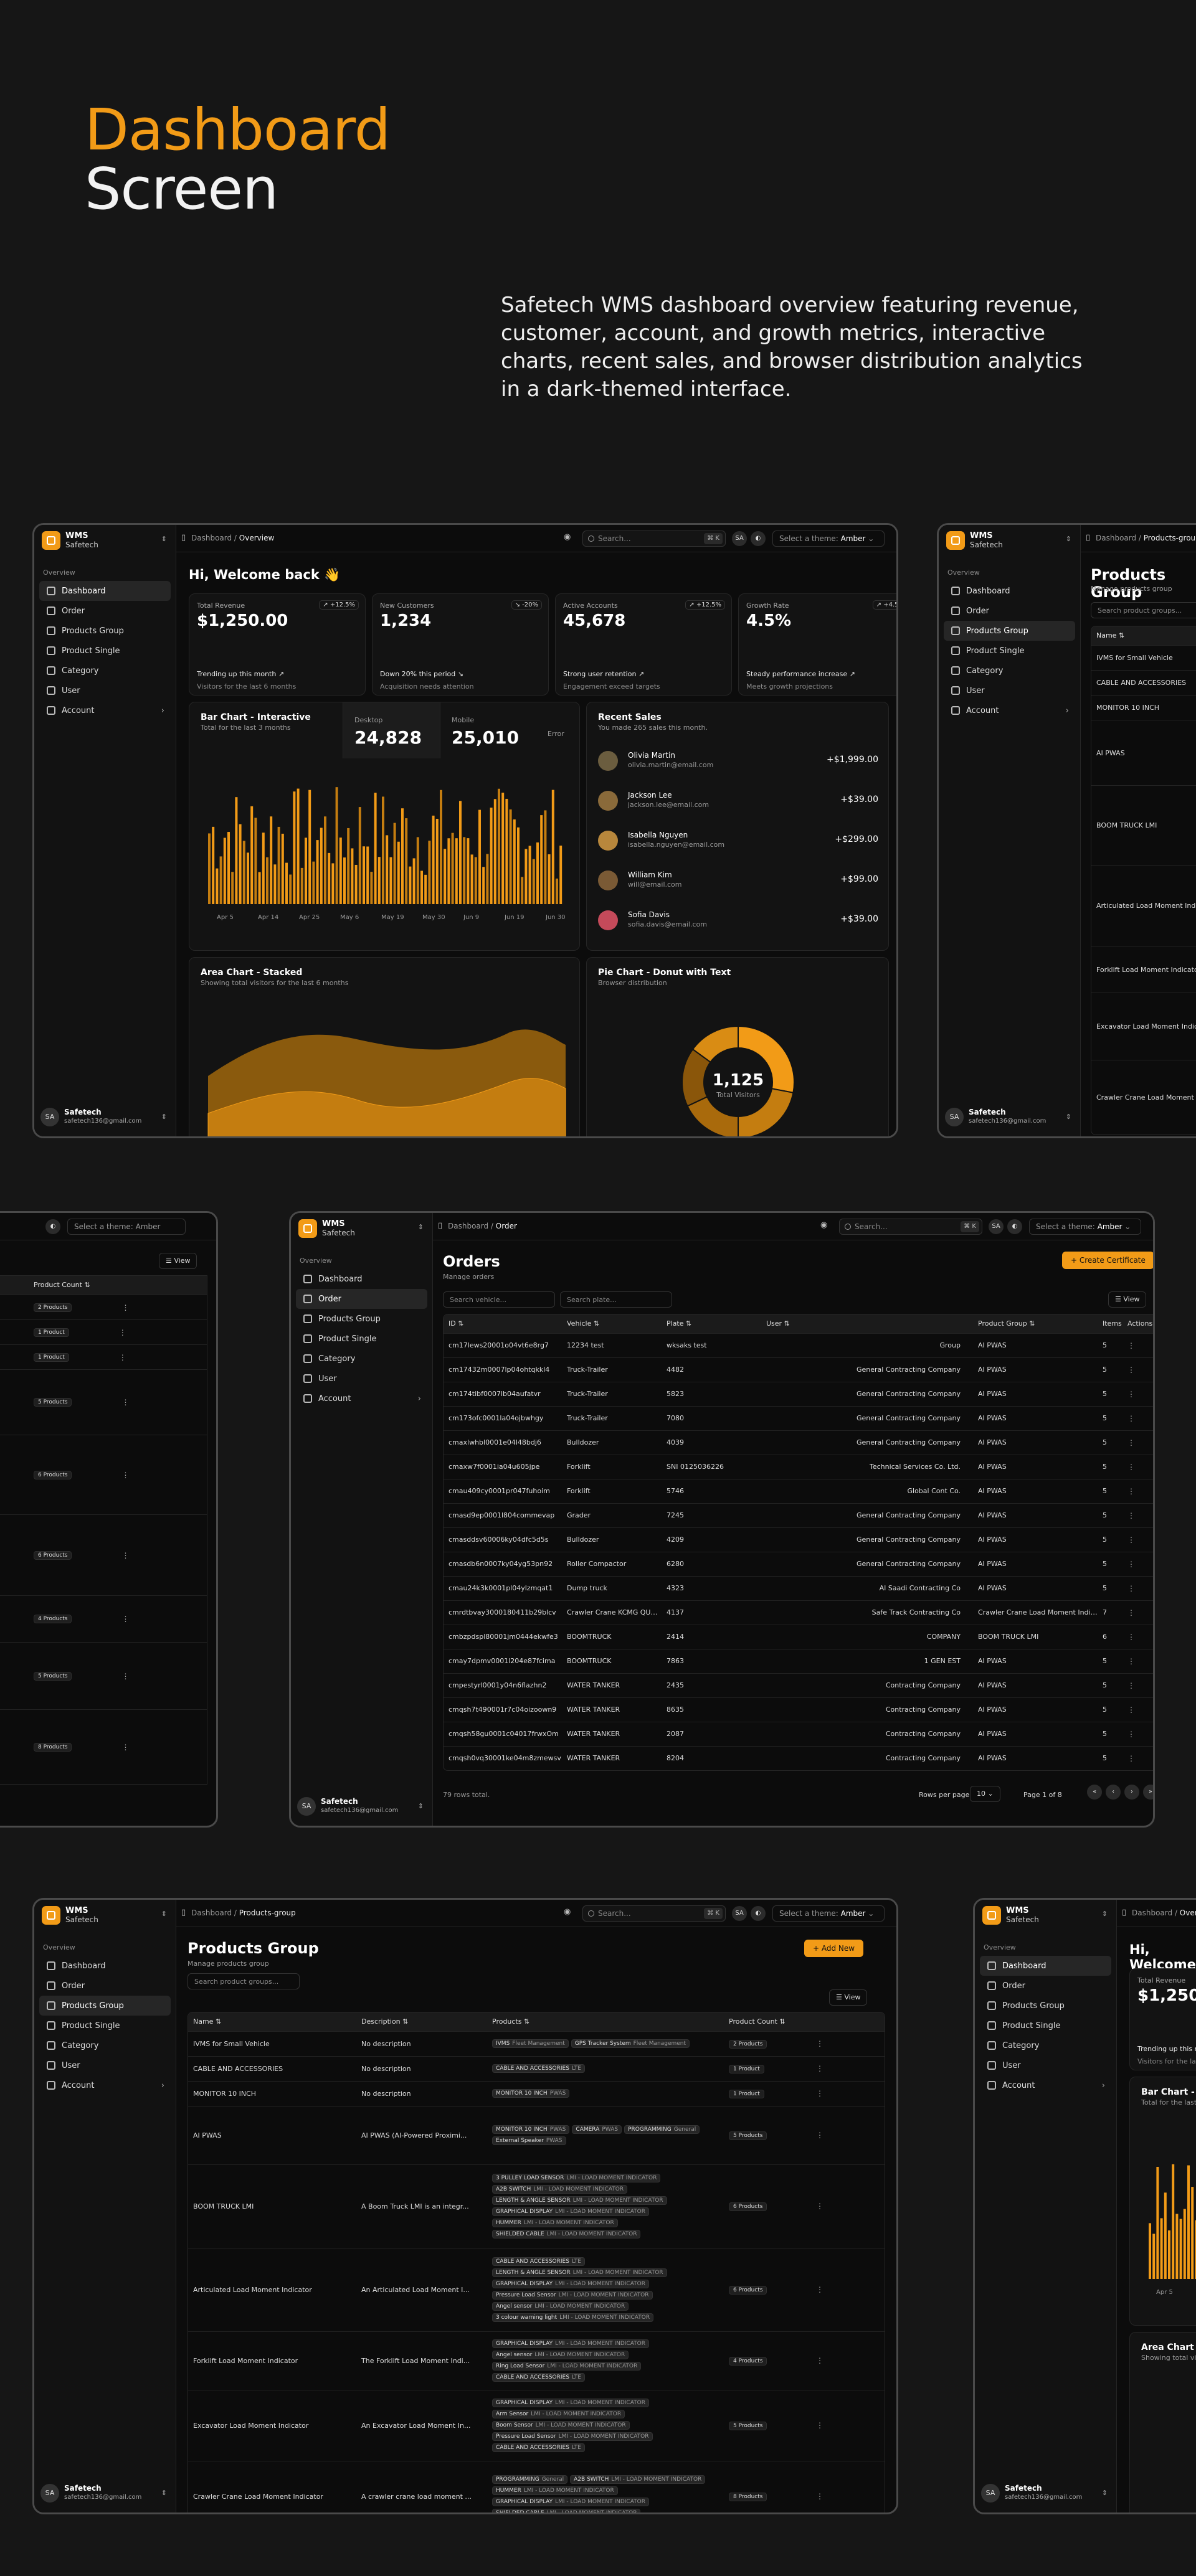 The width and height of the screenshot is (1196, 2576). I want to click on column-header: Plate ⇅, so click(711, 1323).